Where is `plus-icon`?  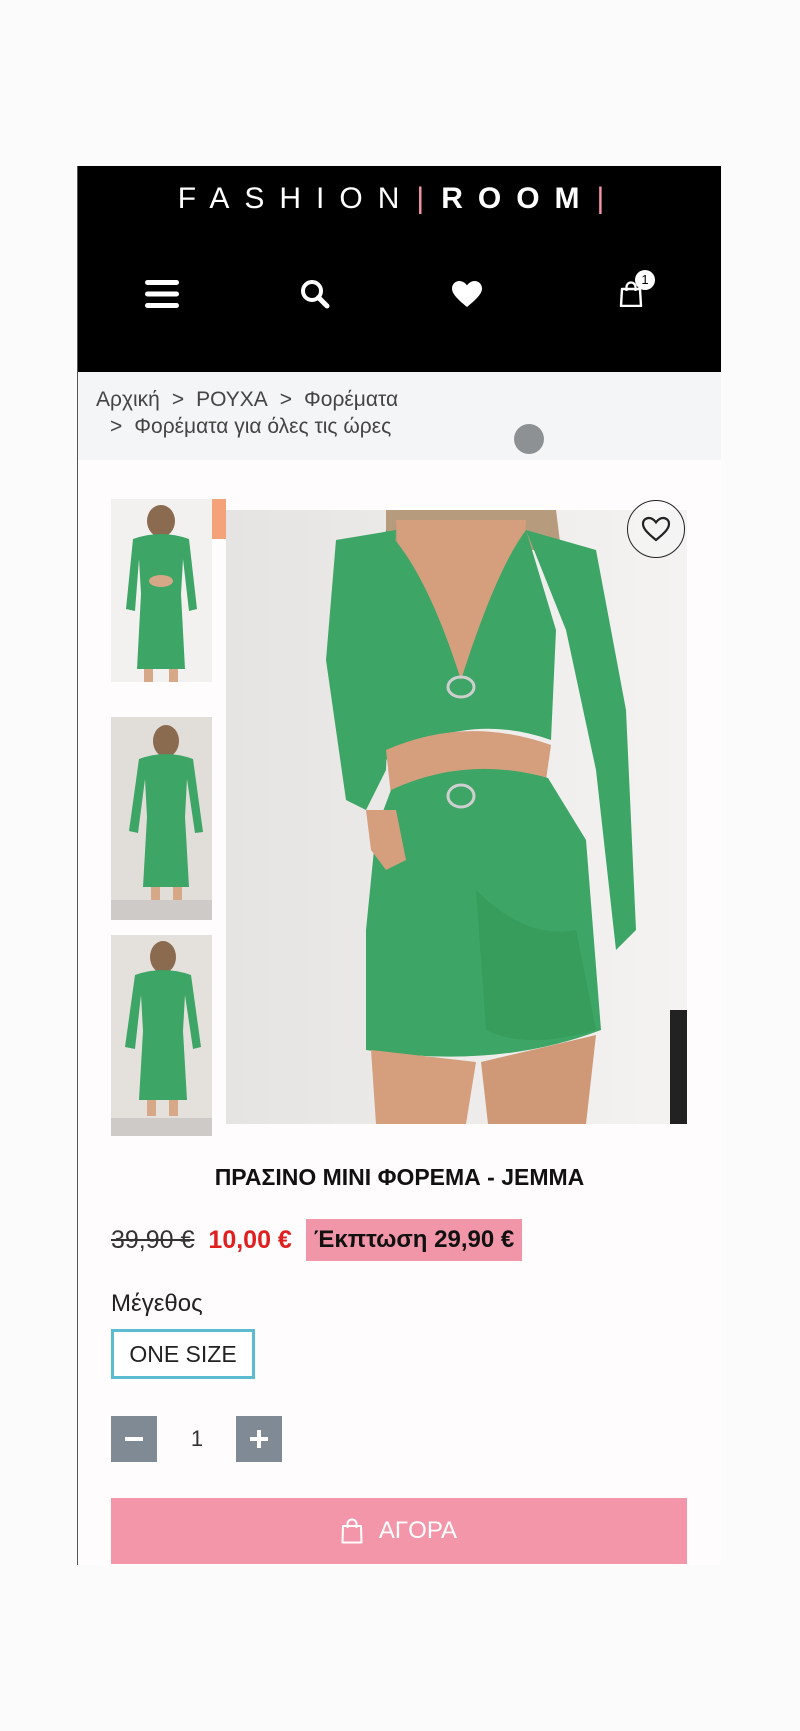
plus-icon is located at coordinates (259, 1439).